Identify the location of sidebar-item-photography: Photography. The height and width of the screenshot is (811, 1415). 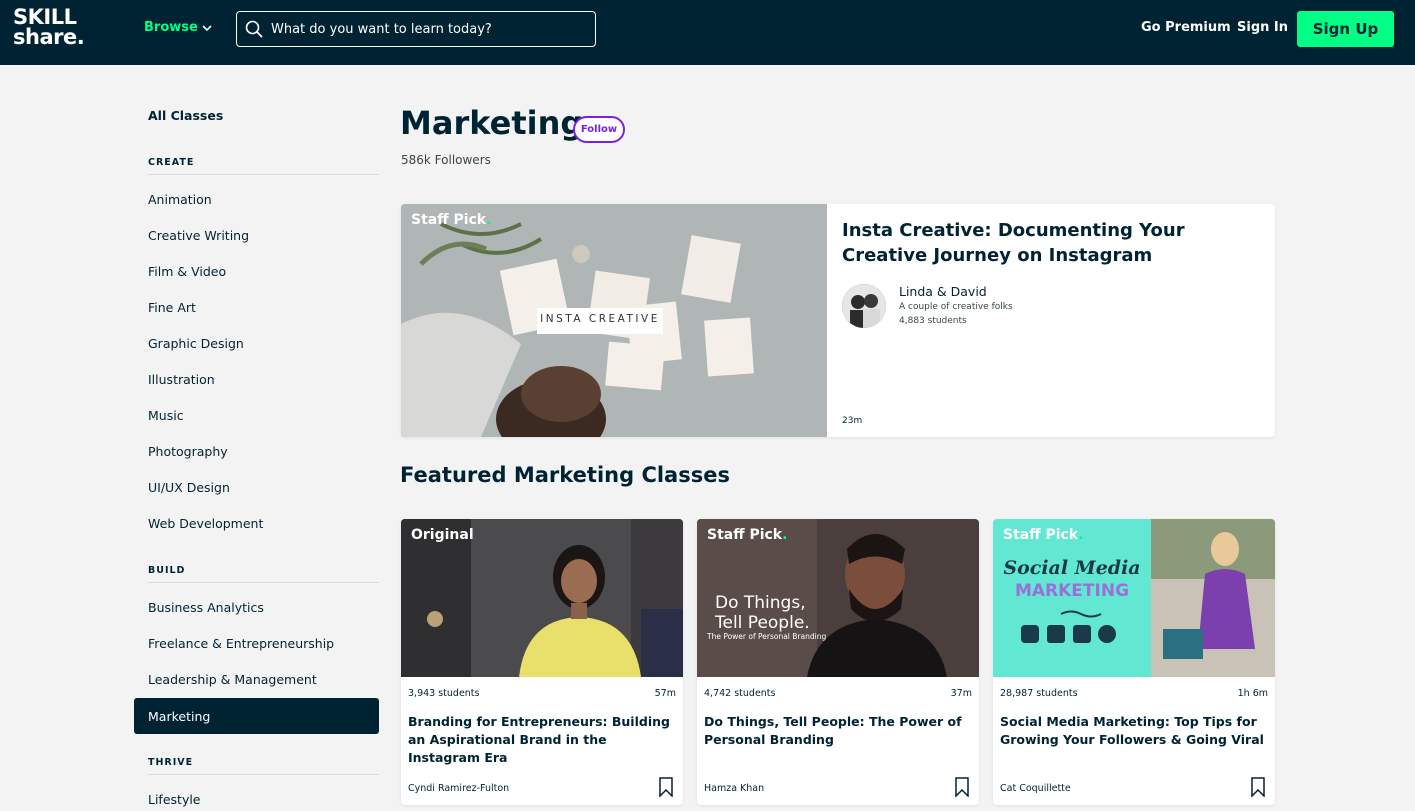
(256, 451).